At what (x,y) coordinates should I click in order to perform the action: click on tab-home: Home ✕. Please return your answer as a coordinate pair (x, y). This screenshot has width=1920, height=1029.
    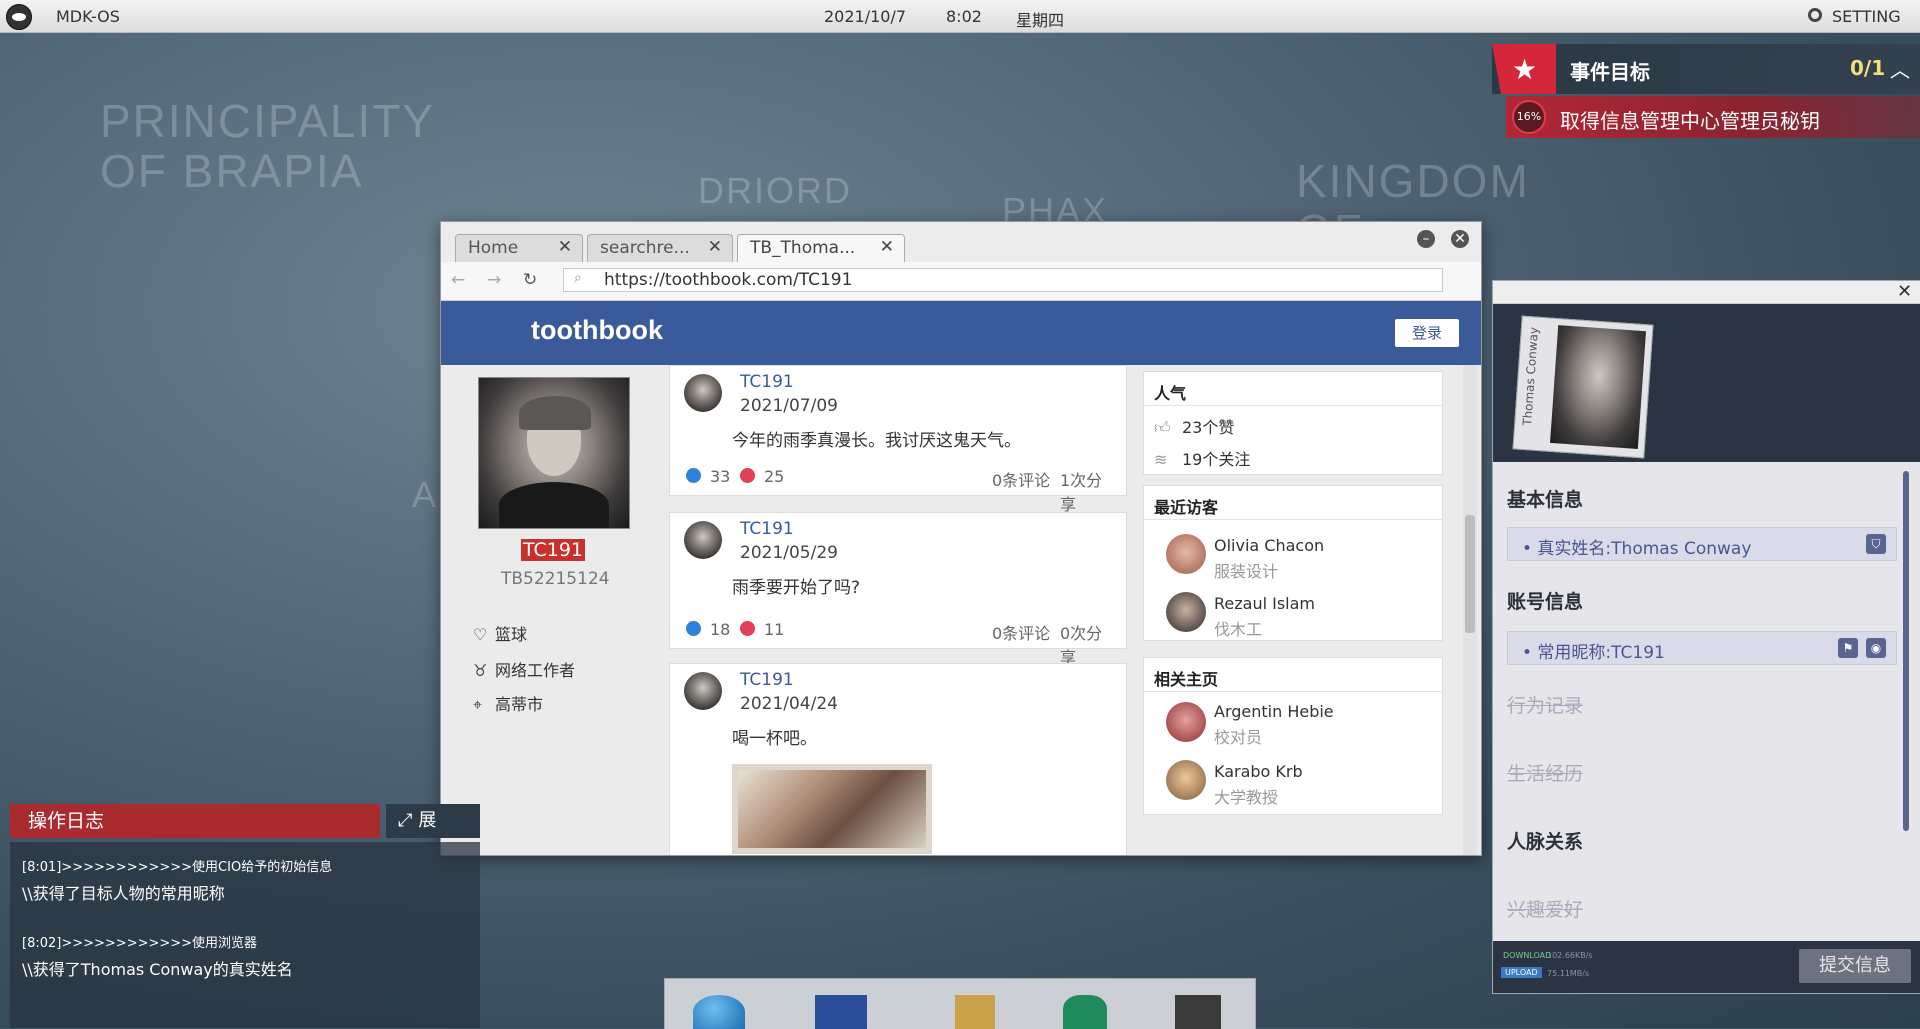
    Looking at the image, I should click on (519, 248).